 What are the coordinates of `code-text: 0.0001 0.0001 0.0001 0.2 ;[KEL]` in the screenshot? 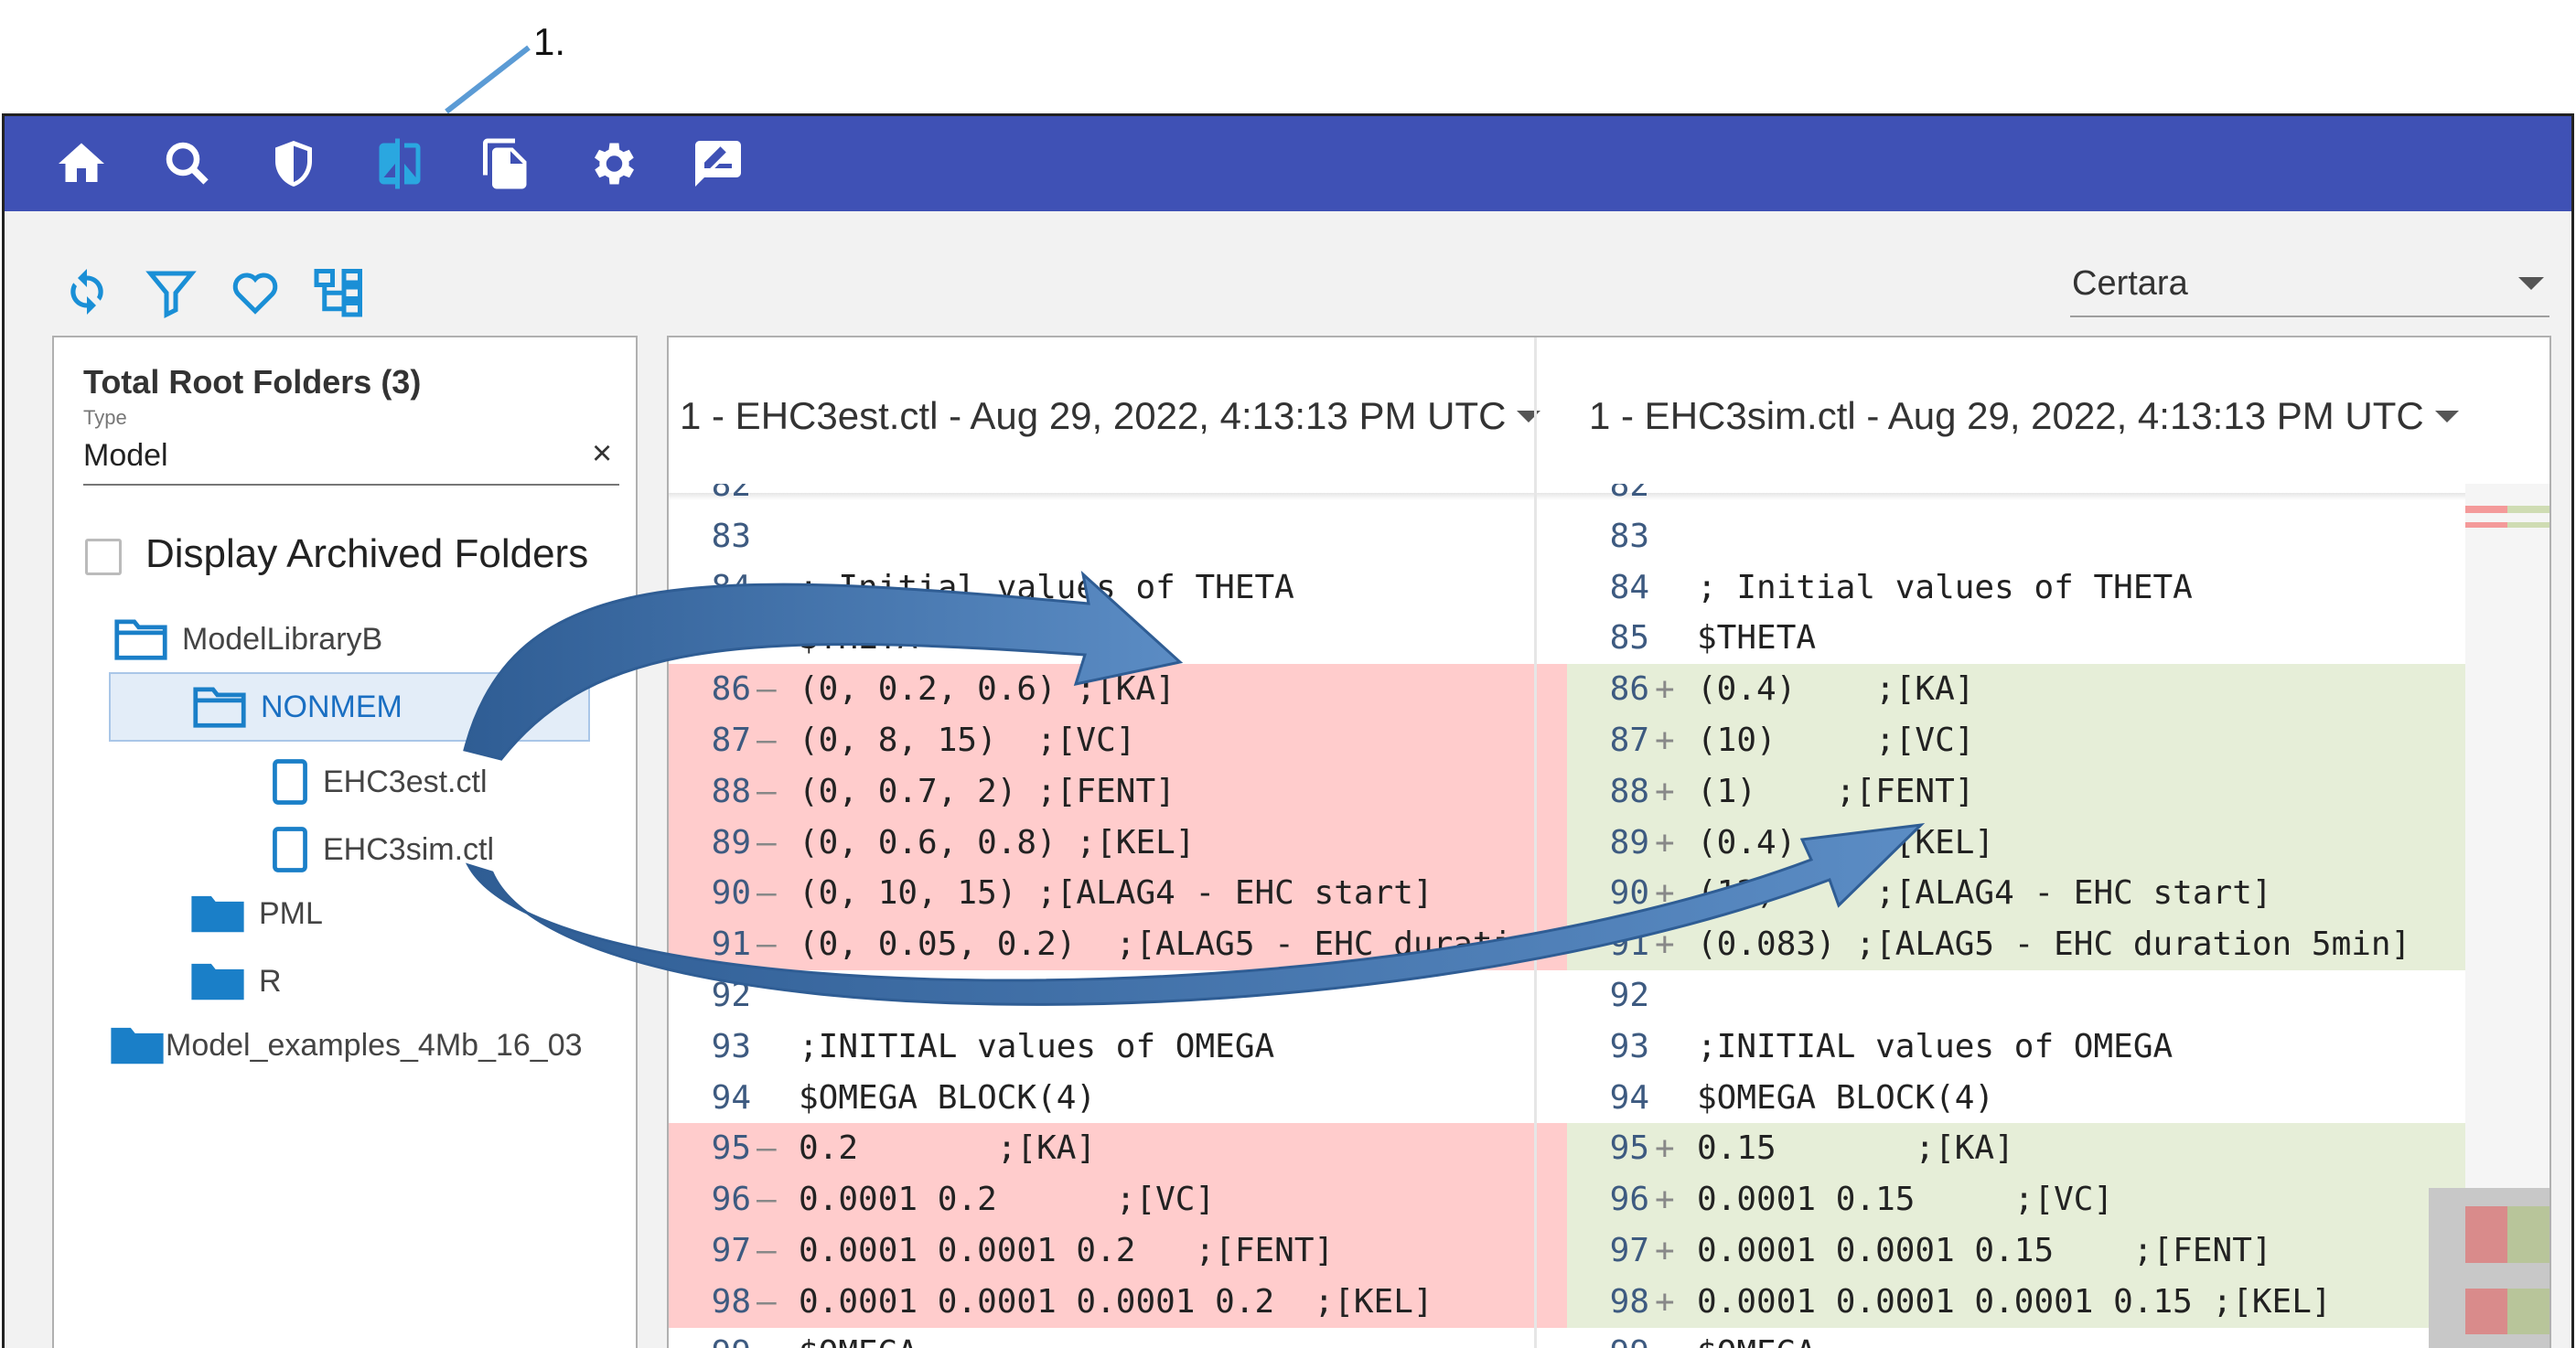 It's located at (1116, 1301).